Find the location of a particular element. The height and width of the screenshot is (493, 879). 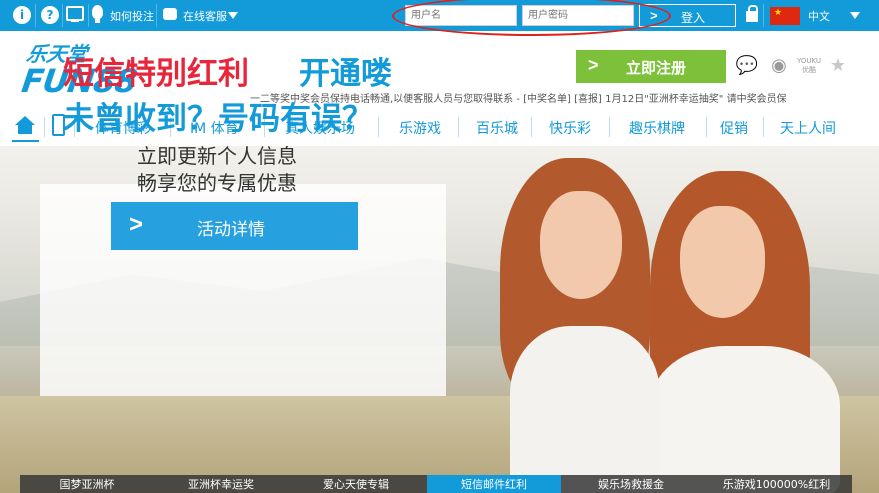

banner-tab: 亚洲杯幸运奖 is located at coordinates (221, 484).